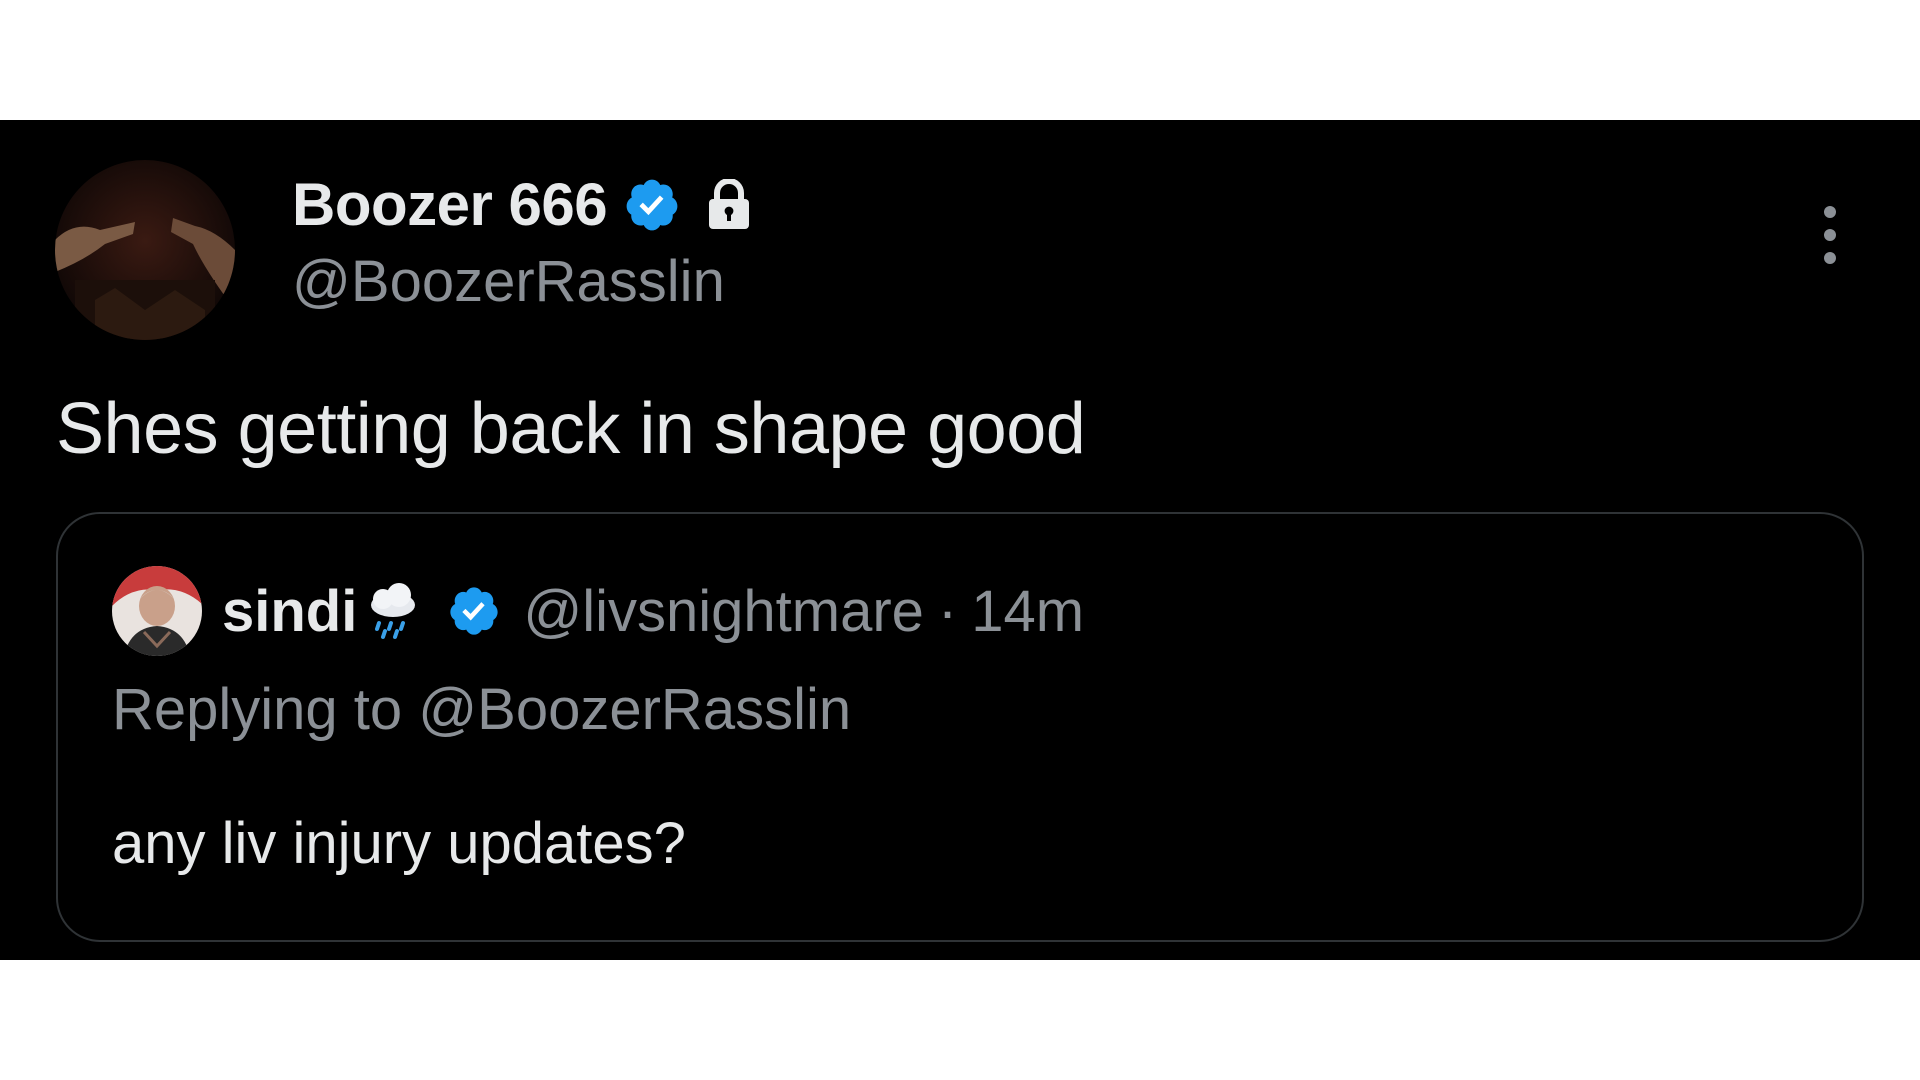  I want to click on rain-cloud-emoji-icon, so click(393, 611).